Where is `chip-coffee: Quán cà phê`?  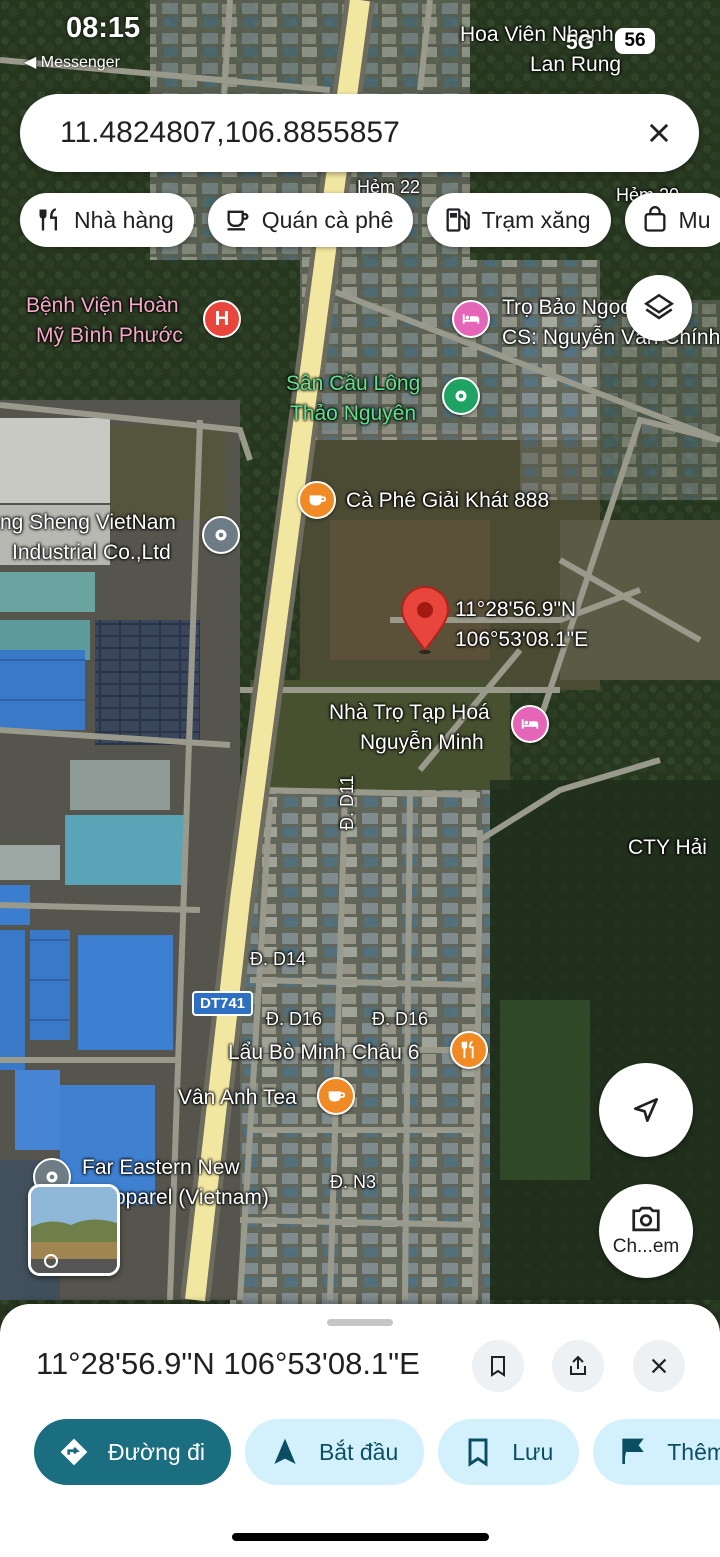 chip-coffee: Quán cà phê is located at coordinates (310, 220).